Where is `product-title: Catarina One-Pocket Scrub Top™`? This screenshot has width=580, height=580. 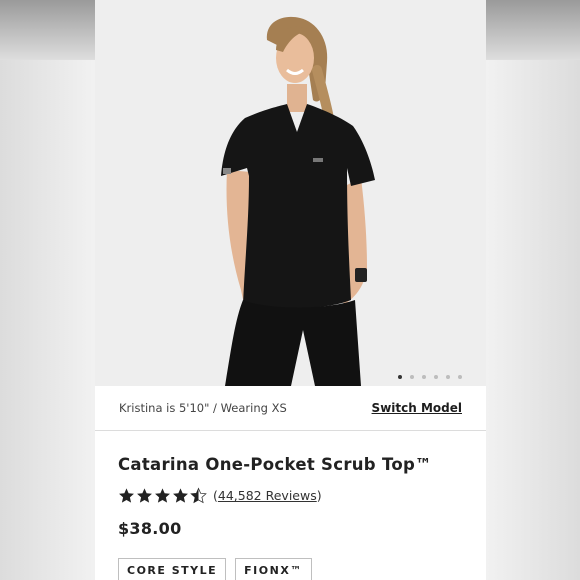
product-title: Catarina One-Pocket Scrub Top™ is located at coordinates (275, 464).